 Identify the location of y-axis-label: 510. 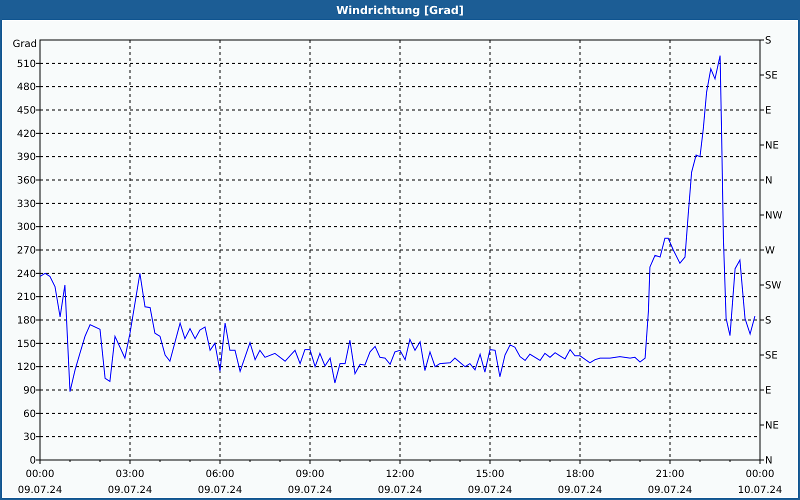
(26, 64).